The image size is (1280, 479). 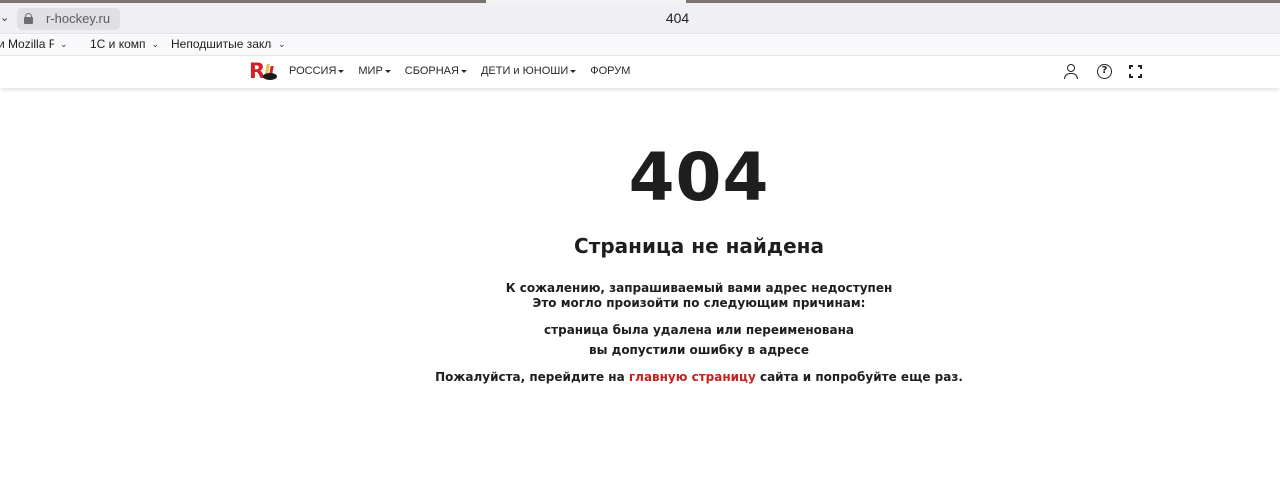 What do you see at coordinates (221, 44) in the screenshot?
I see `bookmark-label: Неподшитые закладки` at bounding box center [221, 44].